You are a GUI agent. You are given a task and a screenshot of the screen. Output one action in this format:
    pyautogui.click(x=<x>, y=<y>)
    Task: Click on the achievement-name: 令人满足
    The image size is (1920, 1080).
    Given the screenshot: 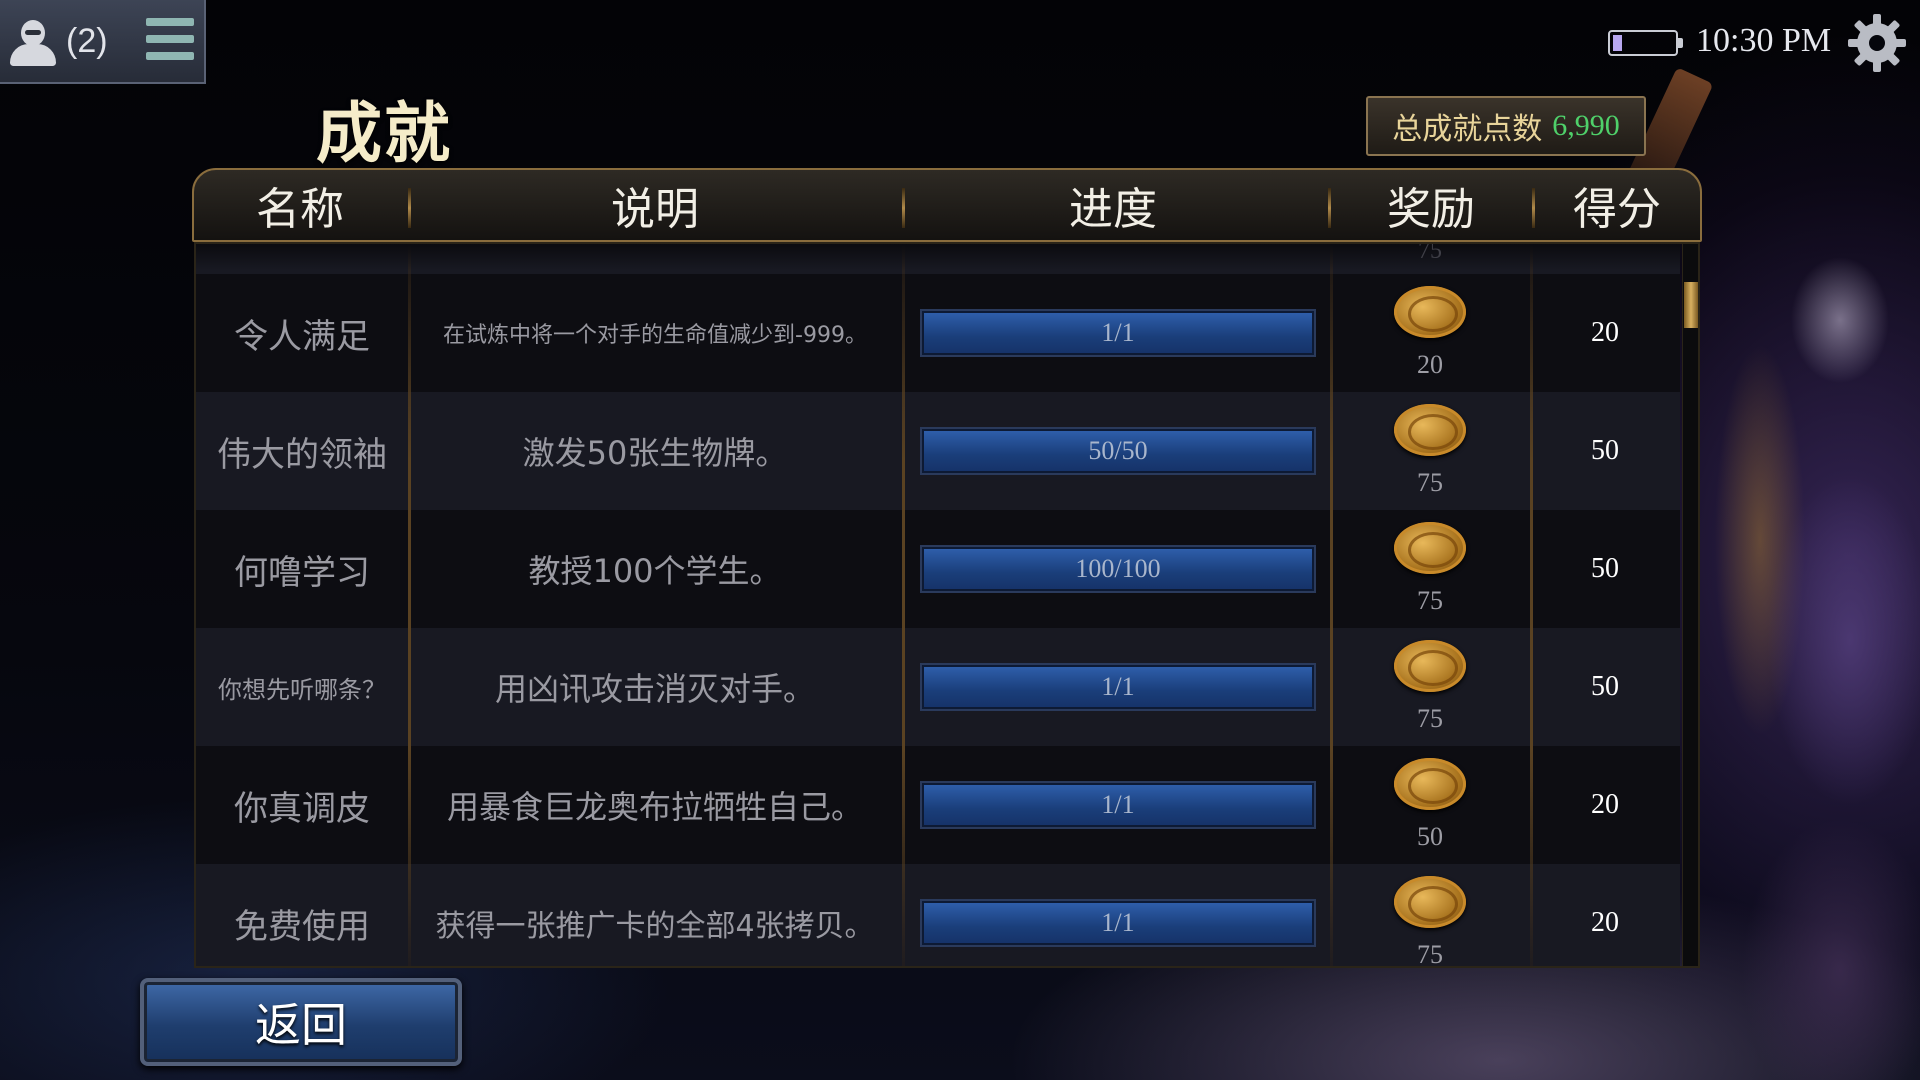 What is the action you would take?
    pyautogui.click(x=302, y=336)
    